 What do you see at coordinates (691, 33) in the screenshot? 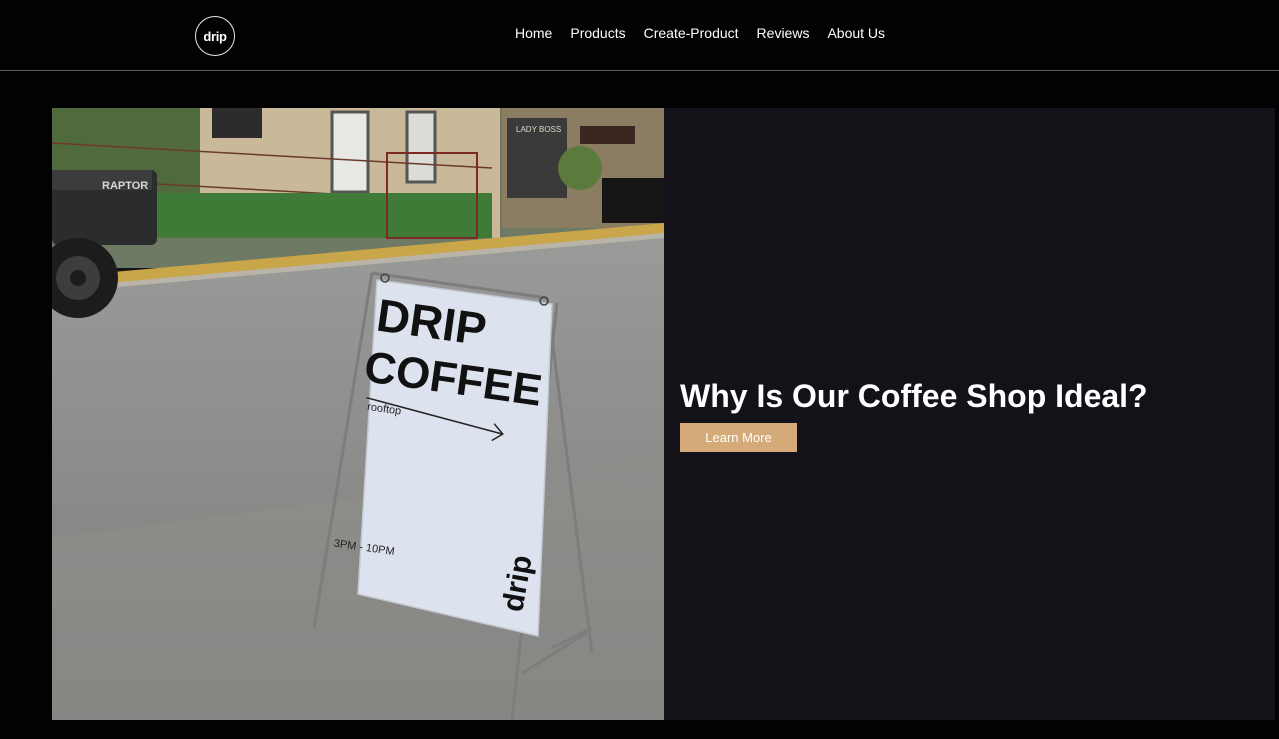
I see `nav-create-product: Create-Product` at bounding box center [691, 33].